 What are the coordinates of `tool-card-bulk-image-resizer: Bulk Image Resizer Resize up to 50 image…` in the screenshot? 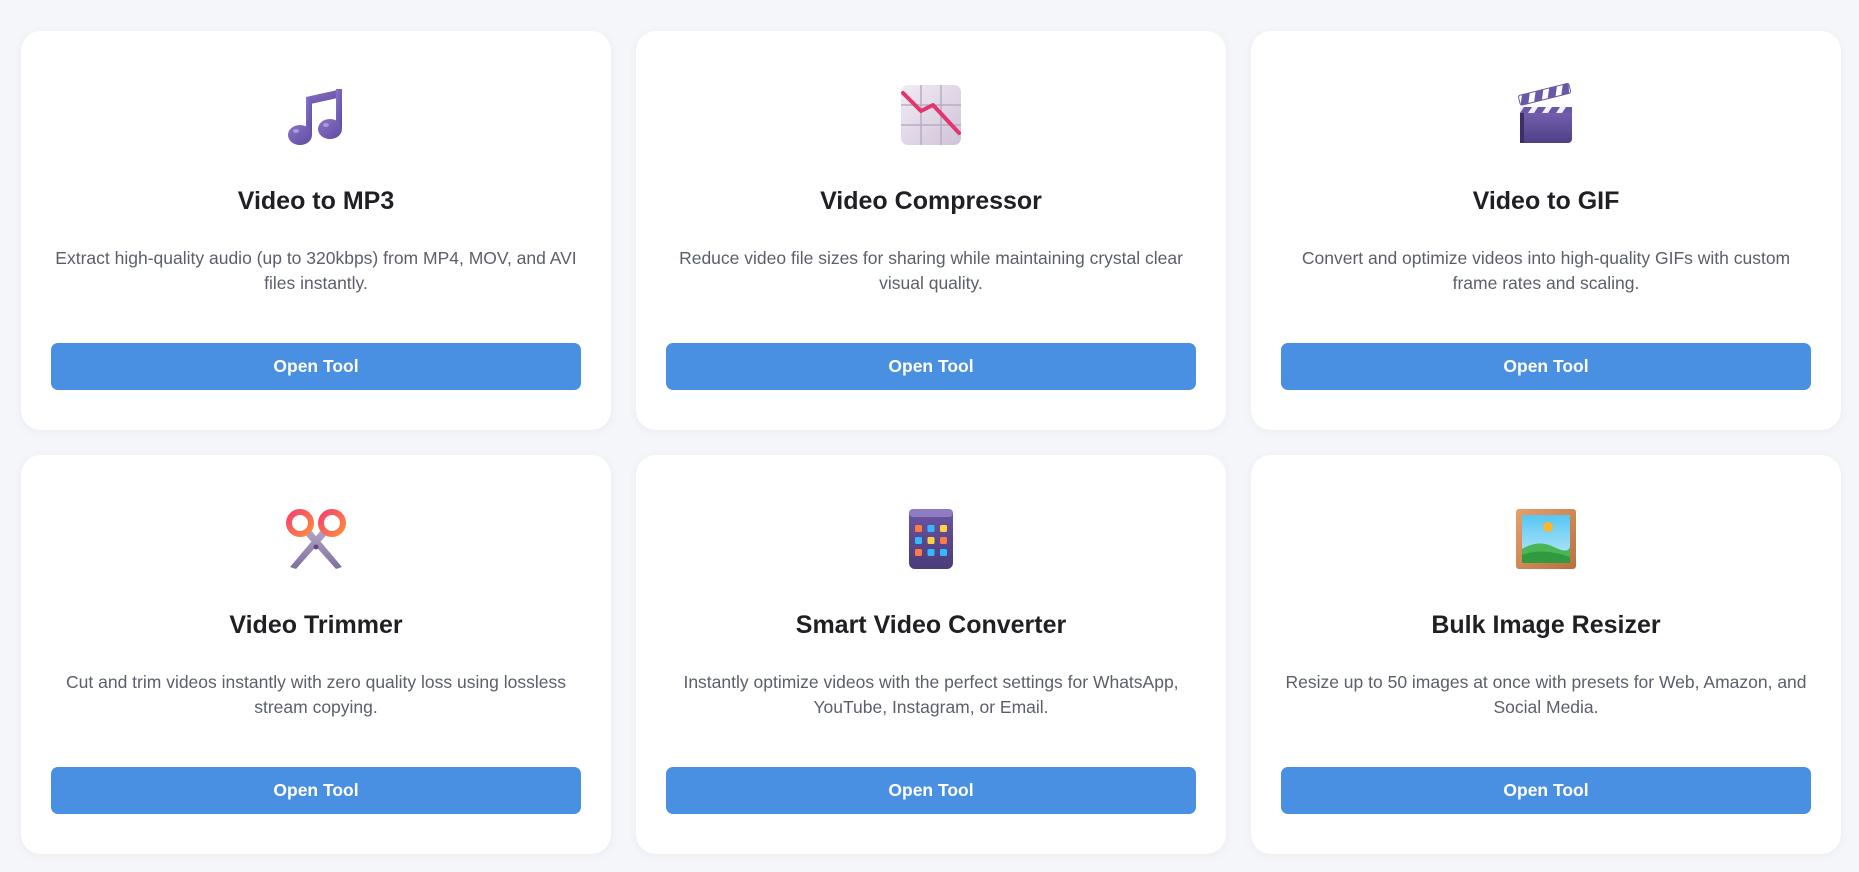 It's located at (1546, 654).